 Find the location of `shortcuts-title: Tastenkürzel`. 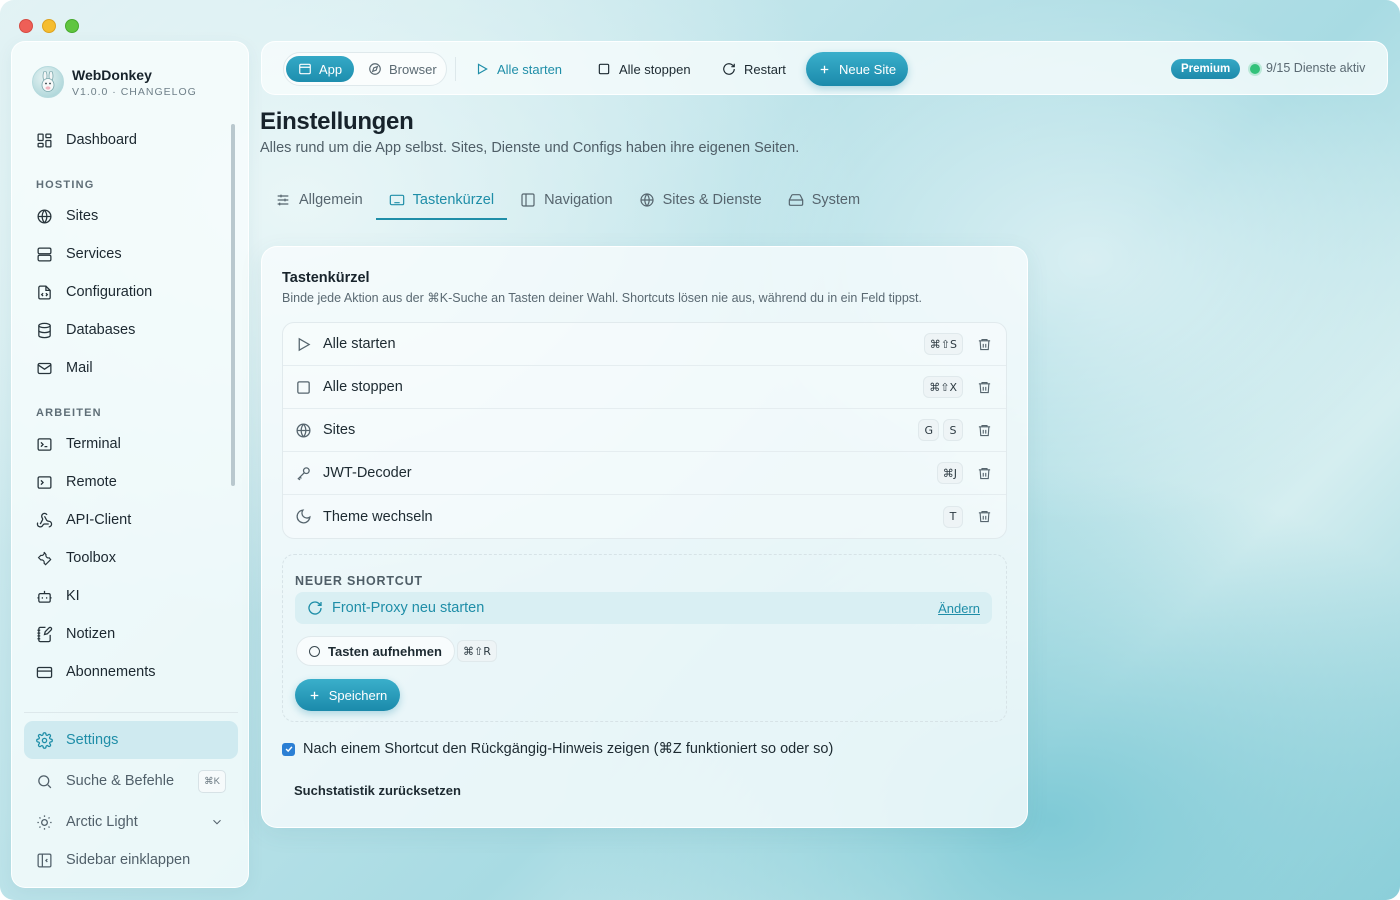

shortcuts-title: Tastenkürzel is located at coordinates (326, 278).